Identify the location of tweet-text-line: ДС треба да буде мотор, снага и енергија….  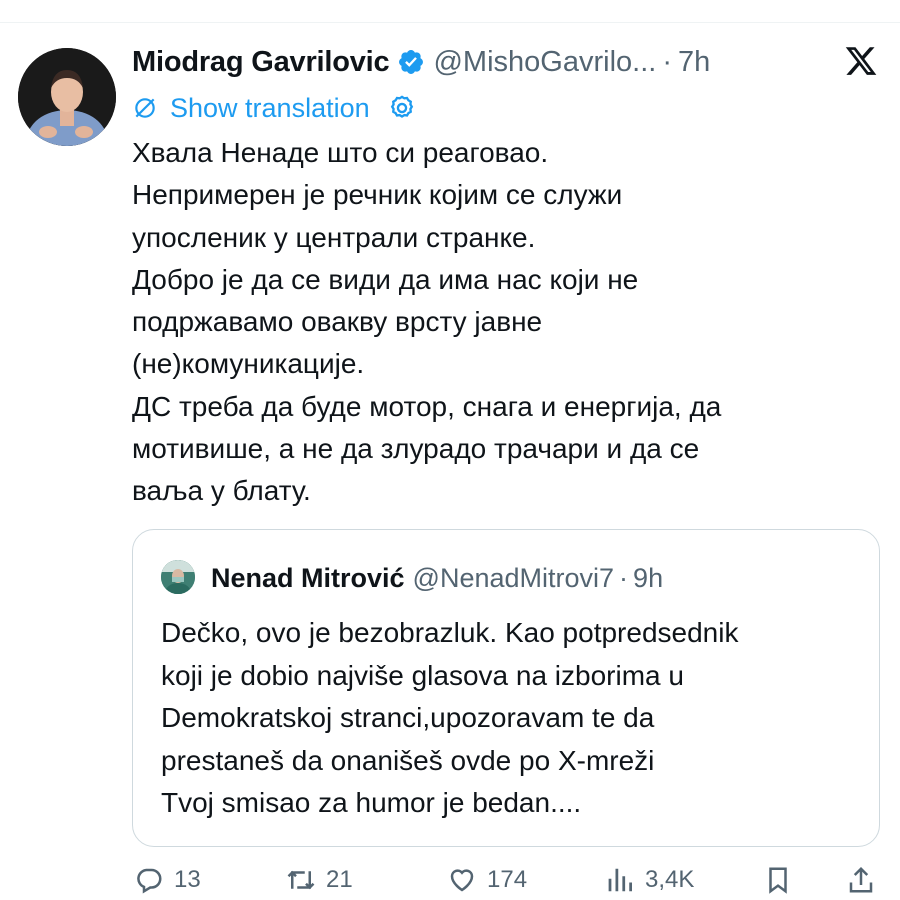
(427, 406).